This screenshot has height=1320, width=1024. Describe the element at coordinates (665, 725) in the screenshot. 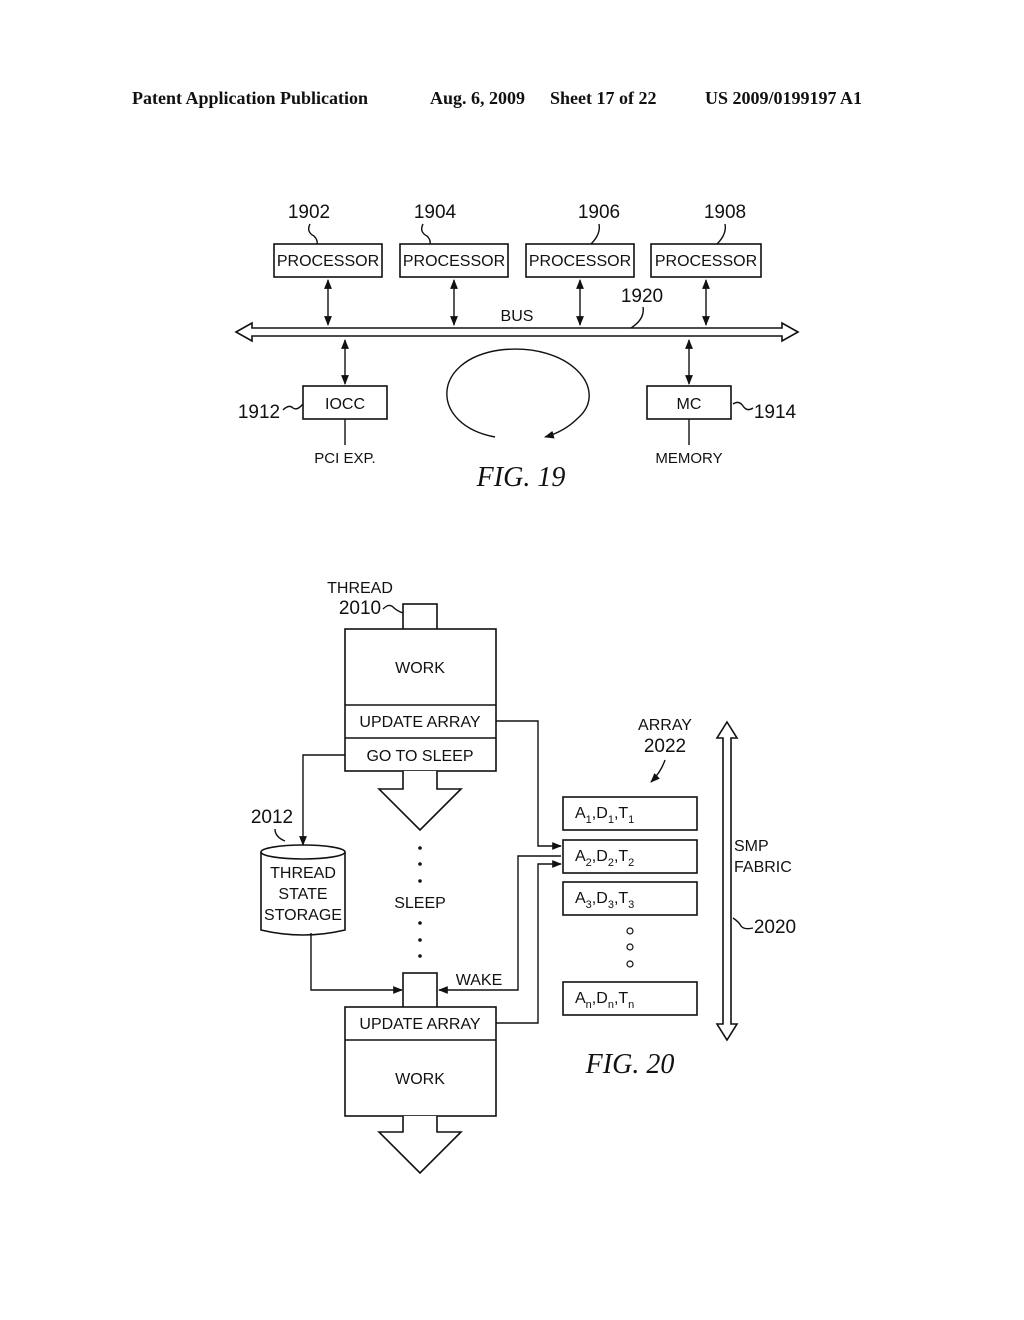

I see `array-label: ARRAY` at that location.